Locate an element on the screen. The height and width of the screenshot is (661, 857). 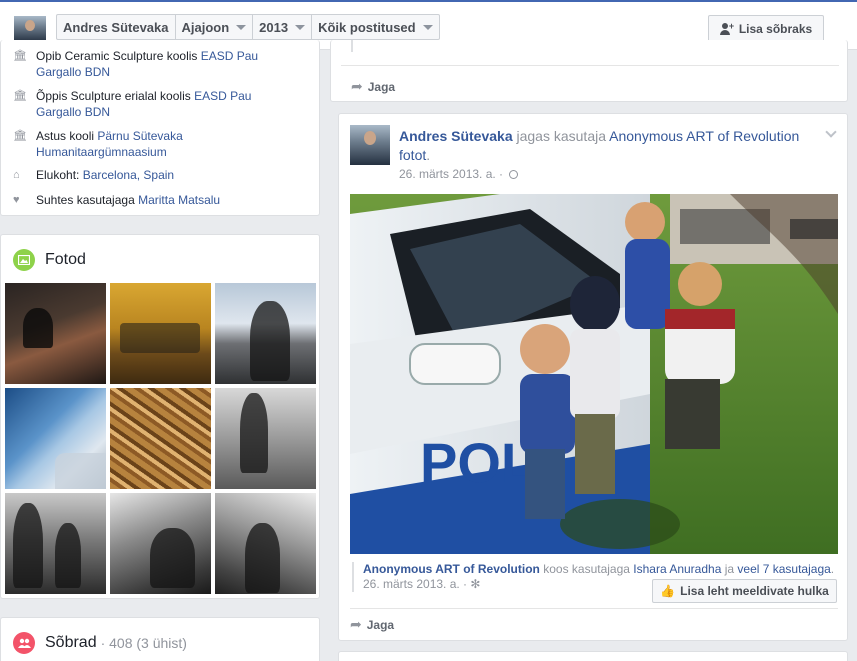
home-icon: ⌂ is located at coordinates (16, 175).